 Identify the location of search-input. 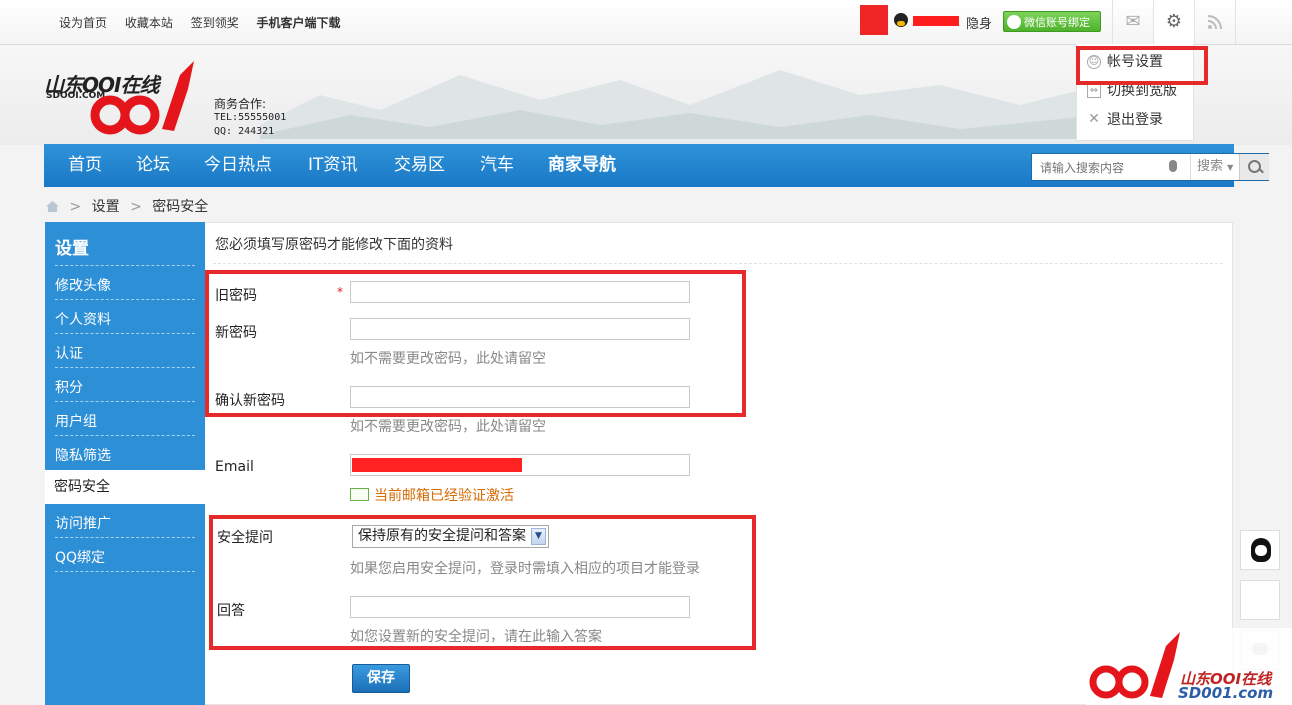
(1100, 168).